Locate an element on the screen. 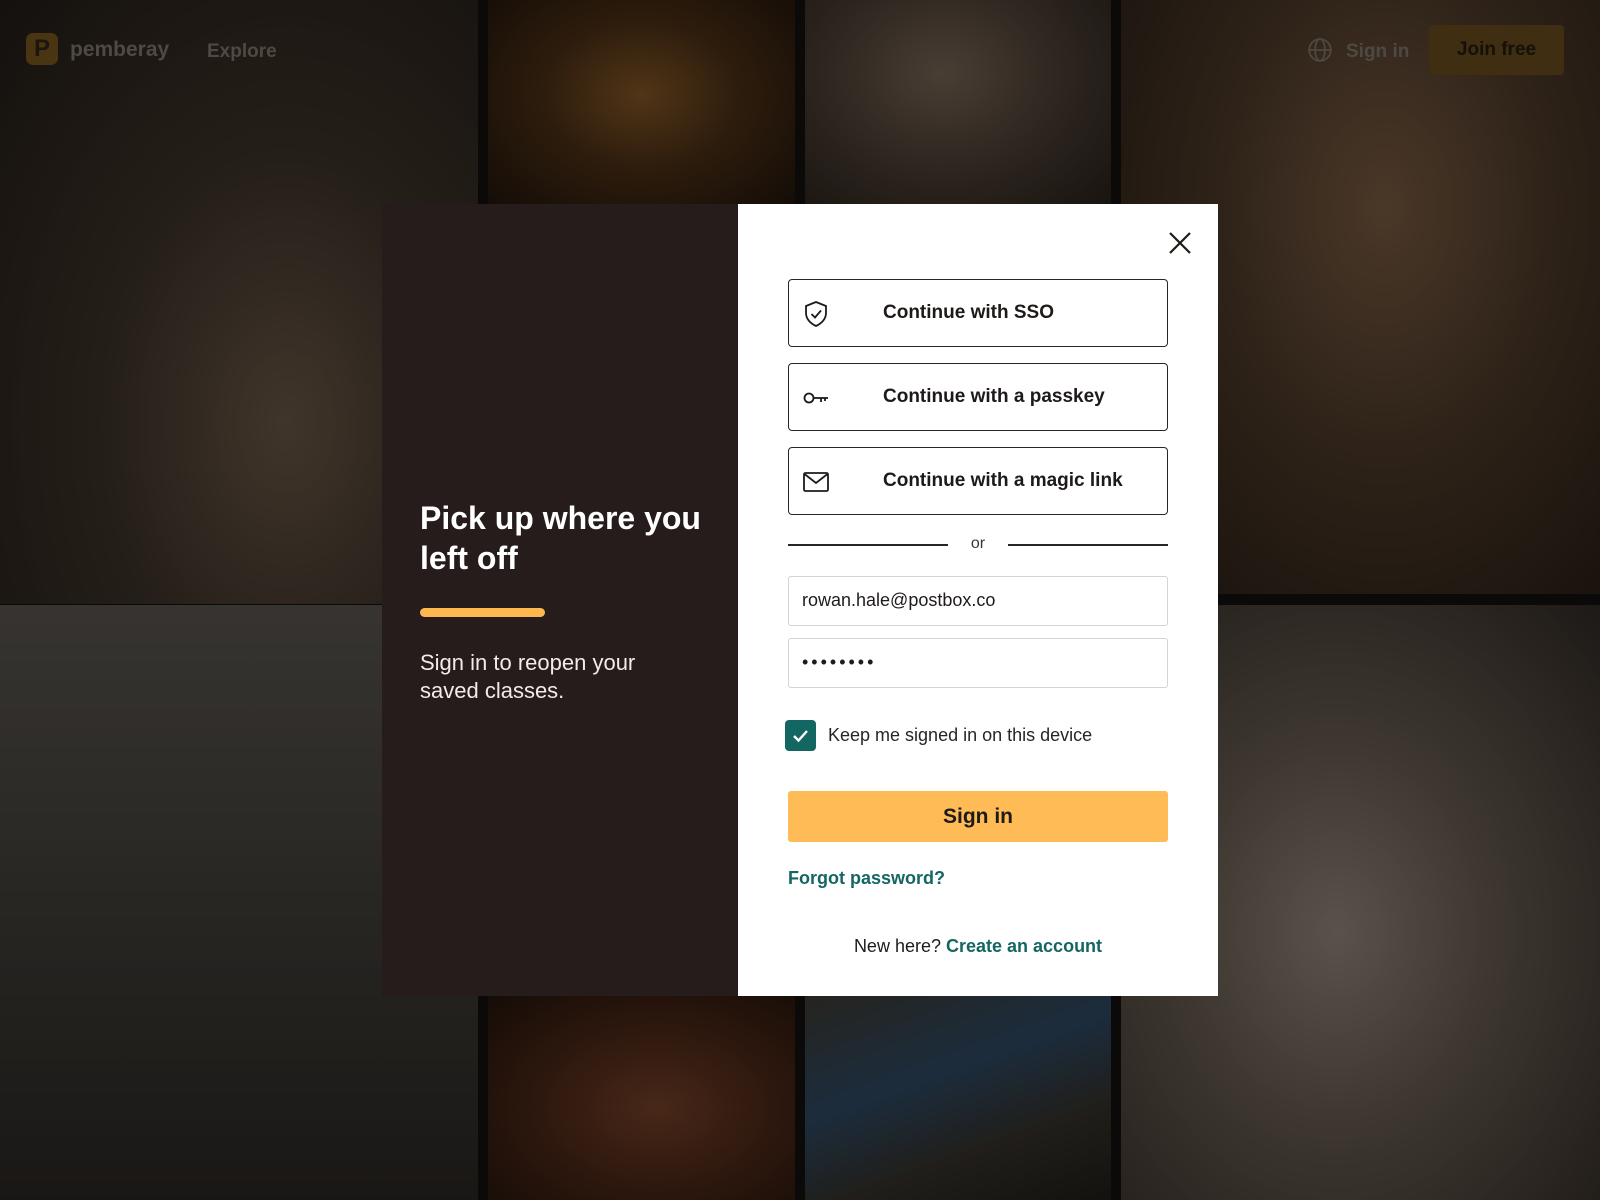 The image size is (1600, 1200). checkmark-icon is located at coordinates (800, 736).